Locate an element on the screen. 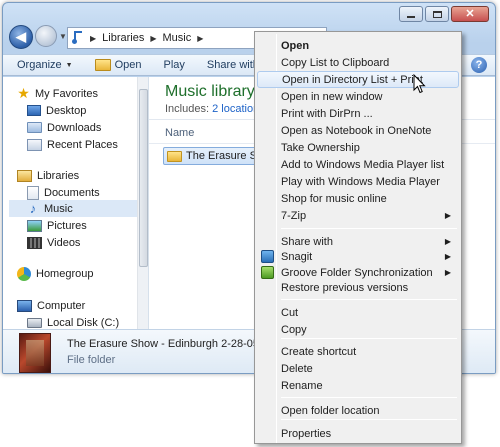 The width and height of the screenshot is (500, 447). maximize-button is located at coordinates (437, 14).